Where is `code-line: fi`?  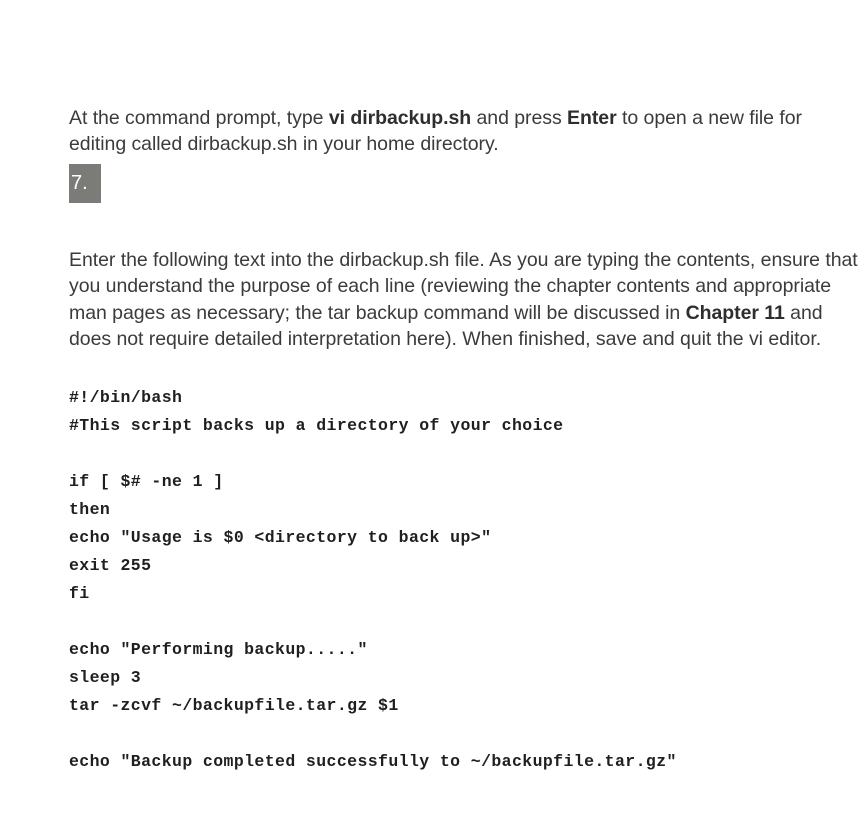
code-line: fi is located at coordinates (79, 593).